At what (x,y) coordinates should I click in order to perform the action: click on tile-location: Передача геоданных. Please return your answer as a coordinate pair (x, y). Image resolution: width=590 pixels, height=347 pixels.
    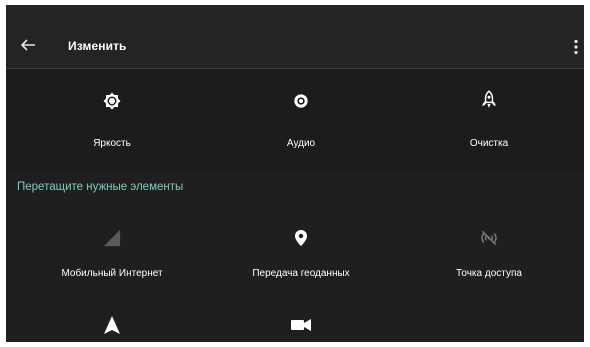
    Looking at the image, I should click on (301, 245).